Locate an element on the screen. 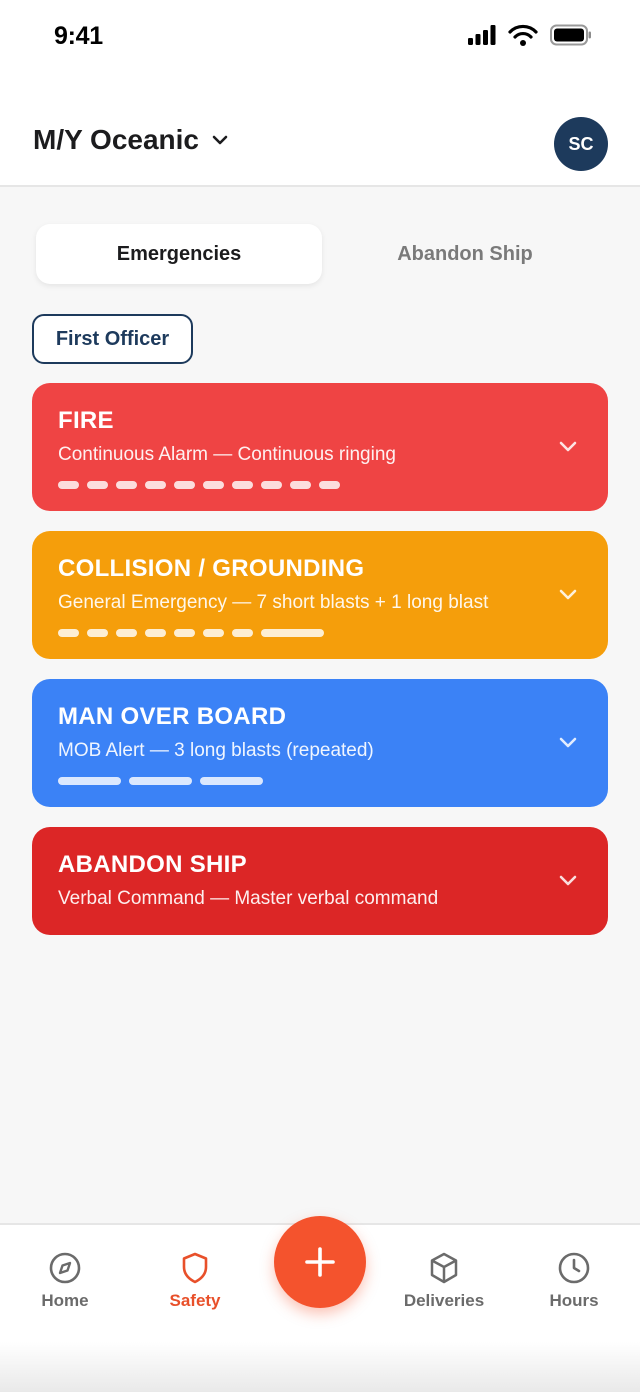  add-button is located at coordinates (320, 1262).